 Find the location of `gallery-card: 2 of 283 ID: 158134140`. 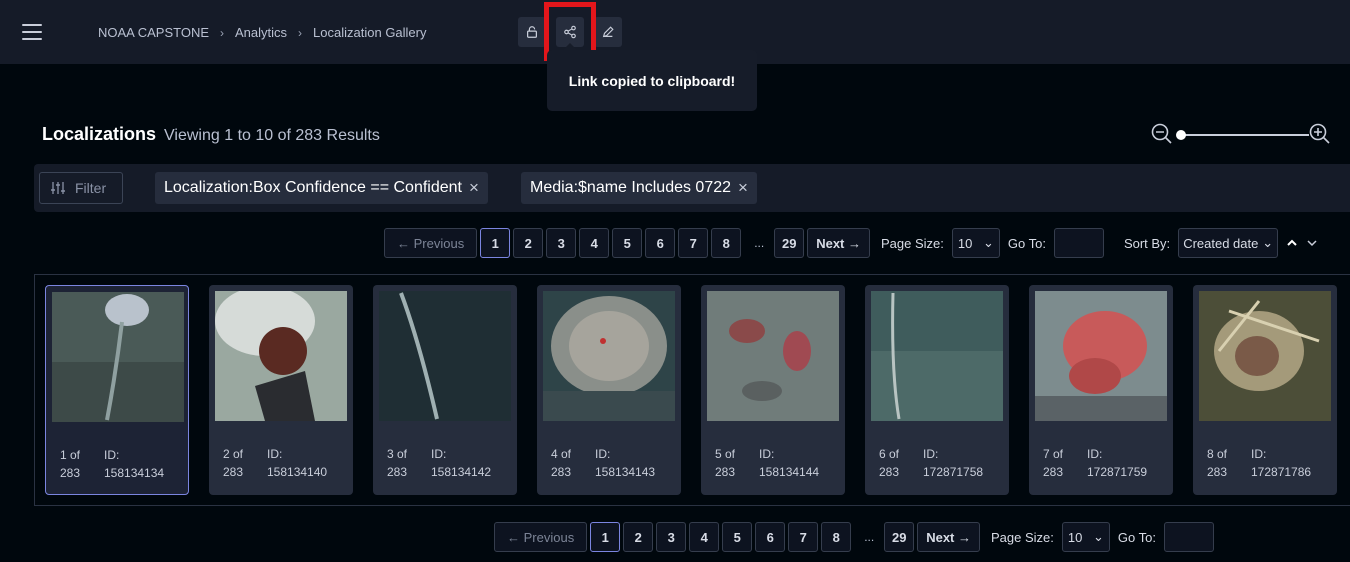

gallery-card: 2 of 283 ID: 158134140 is located at coordinates (281, 390).